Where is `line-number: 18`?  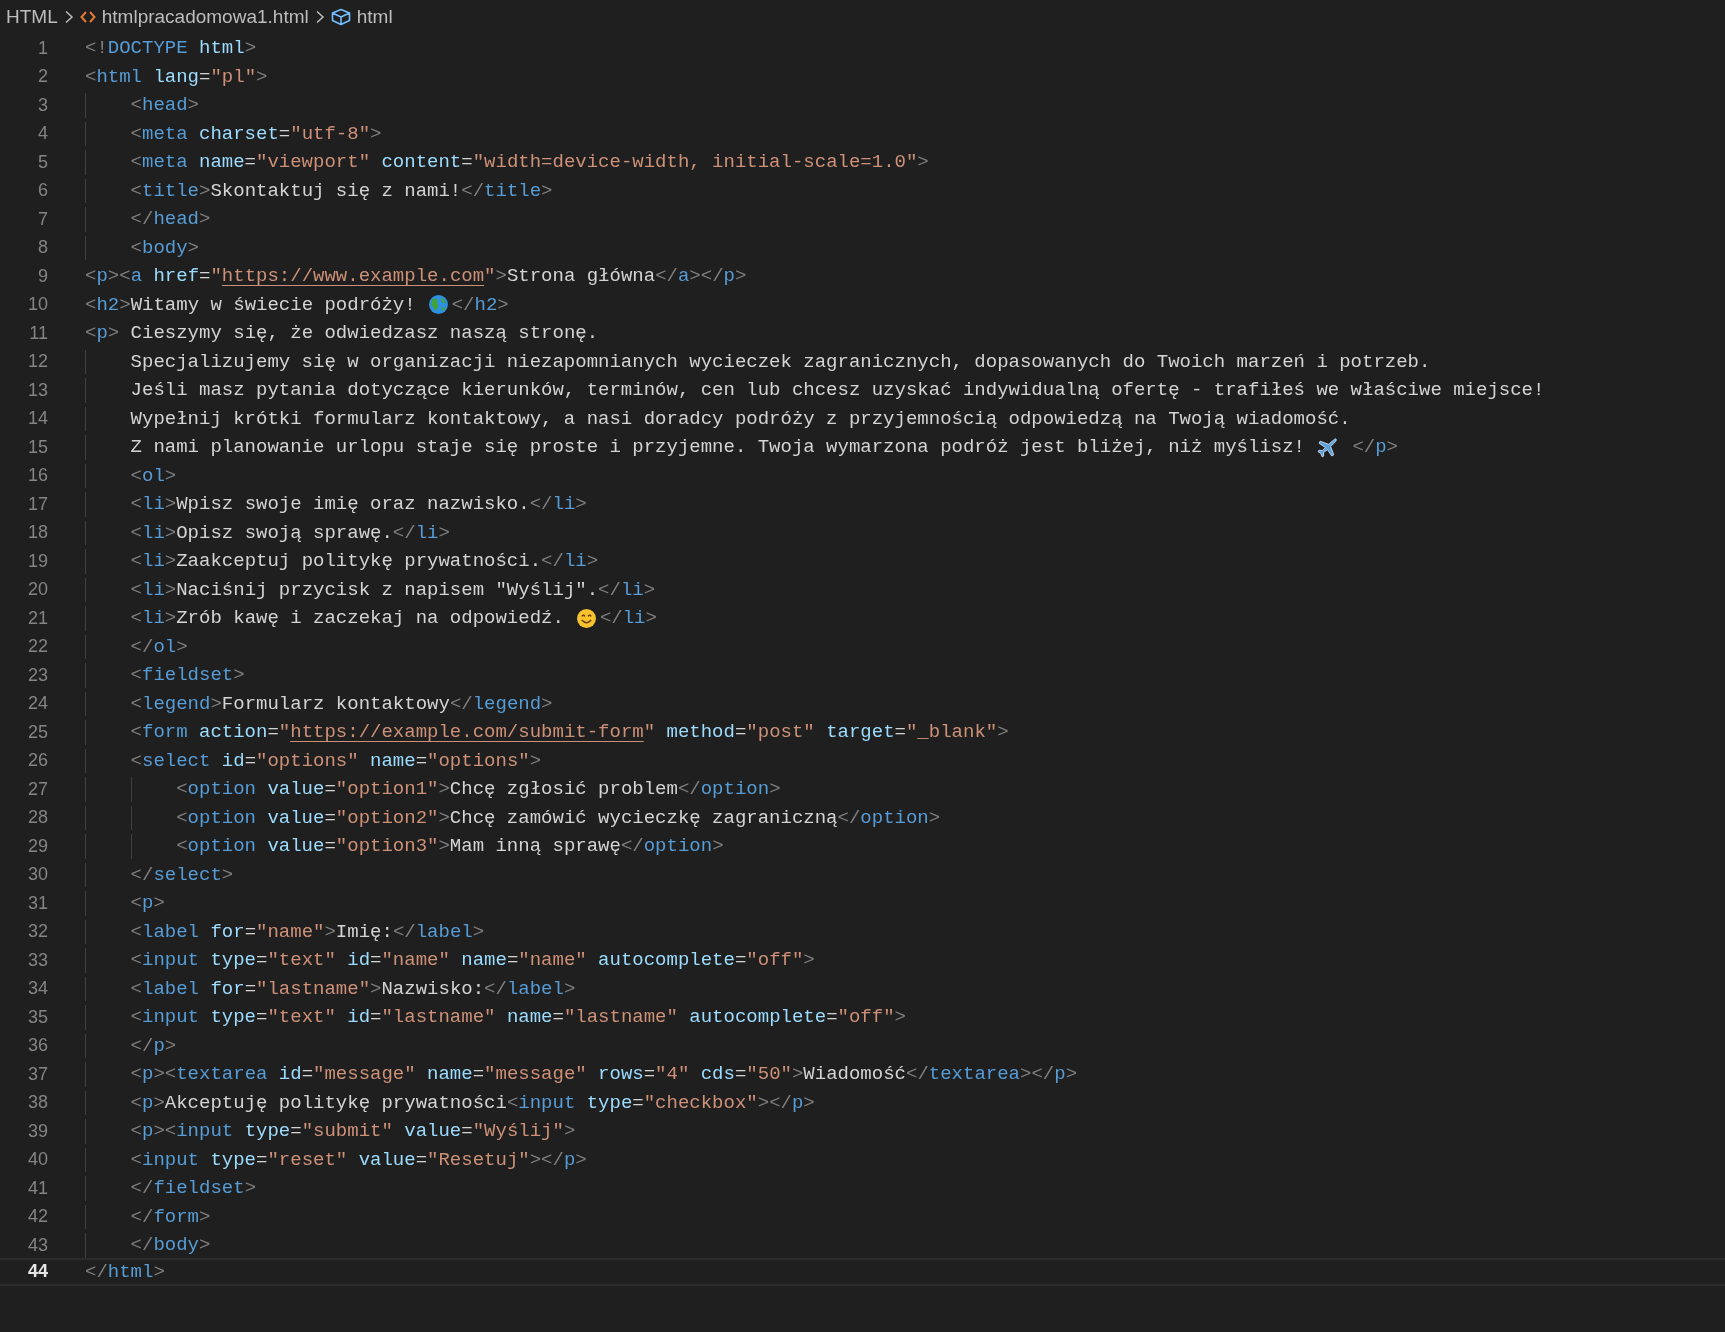
line-number: 18 is located at coordinates (37, 533).